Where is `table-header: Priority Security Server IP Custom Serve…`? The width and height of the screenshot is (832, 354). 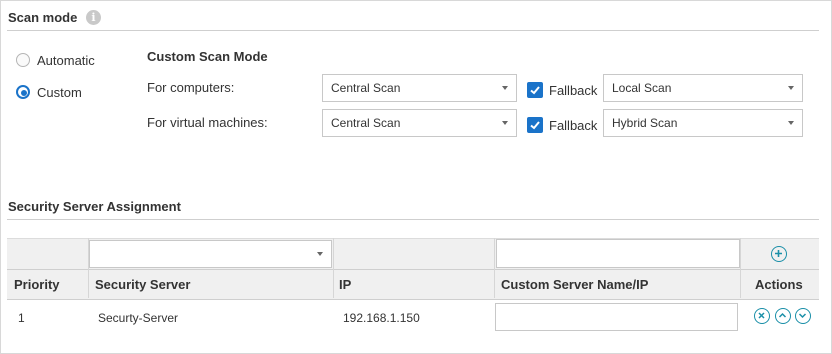
table-header: Priority Security Server IP Custom Serve… is located at coordinates (413, 284).